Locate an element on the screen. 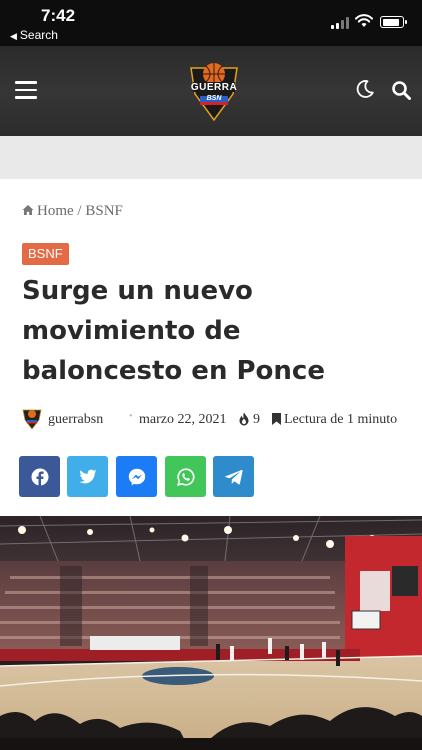  wifi-icon is located at coordinates (364, 20).